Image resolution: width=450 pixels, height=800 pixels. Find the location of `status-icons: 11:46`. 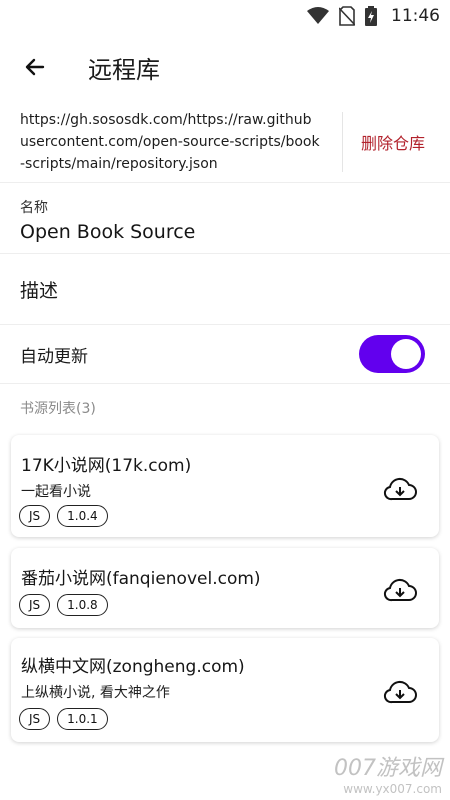

status-icons: 11:46 is located at coordinates (373, 16).